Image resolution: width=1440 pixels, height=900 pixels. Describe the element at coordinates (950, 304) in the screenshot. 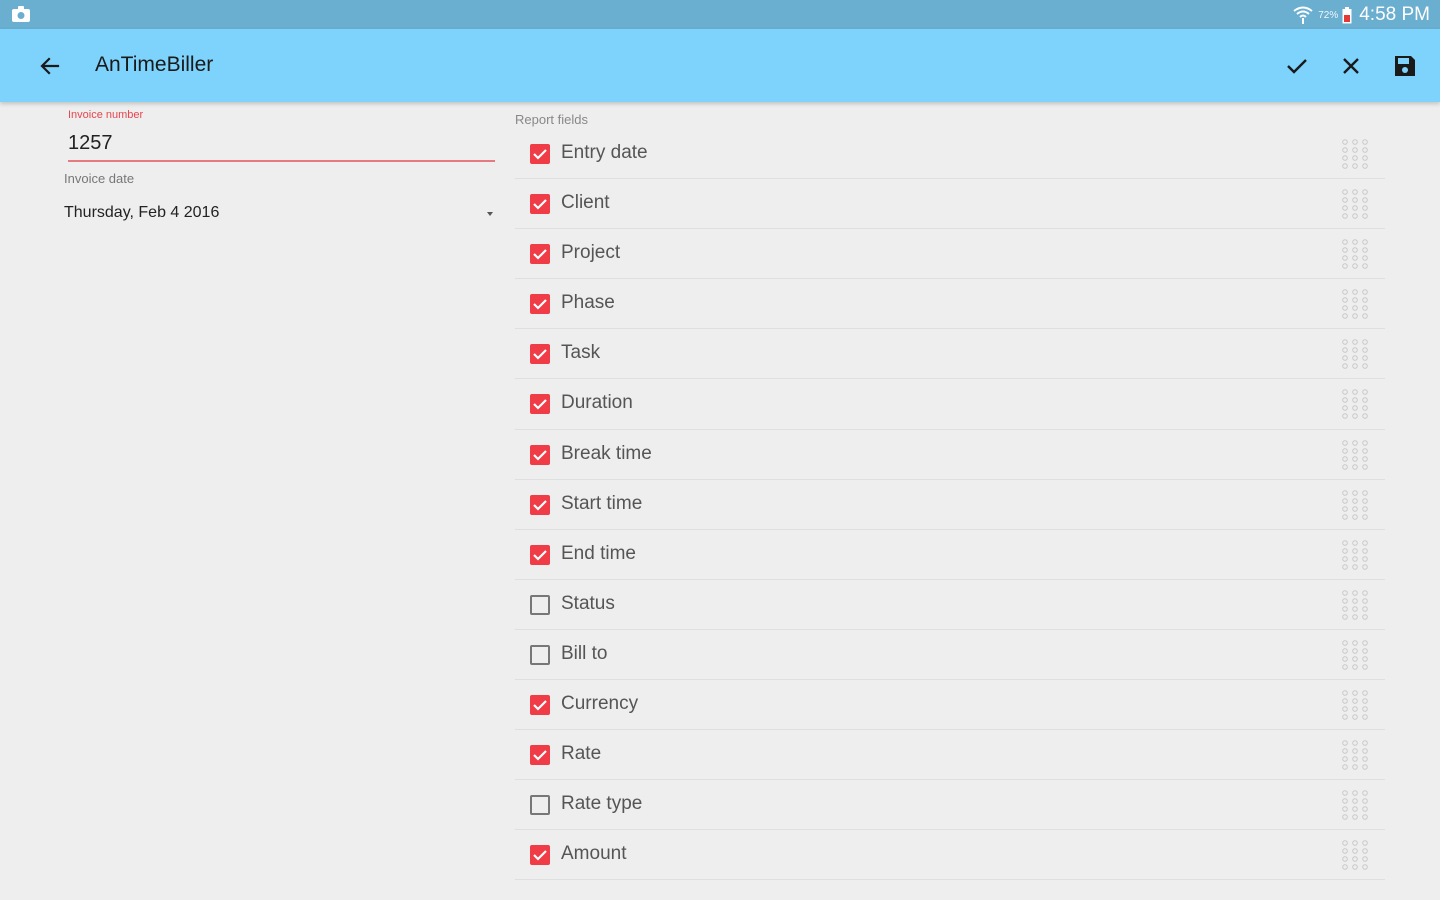

I see `report-field-row: Phase` at that location.